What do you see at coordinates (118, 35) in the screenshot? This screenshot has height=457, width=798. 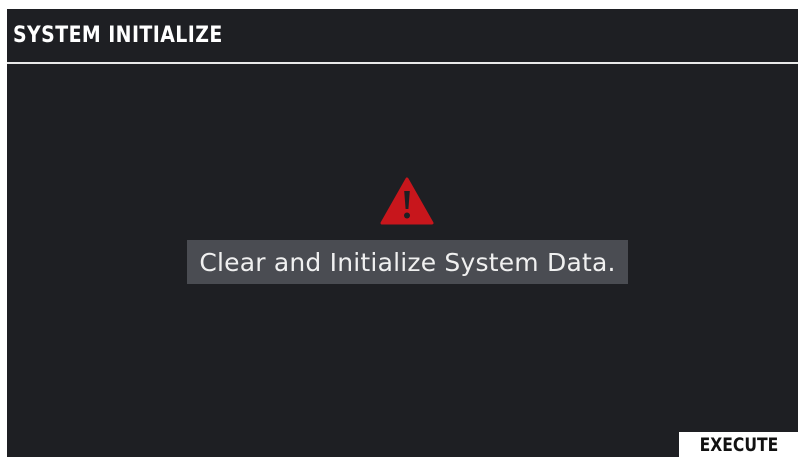 I see `page-title: SYSTEM INITIALIZE` at bounding box center [118, 35].